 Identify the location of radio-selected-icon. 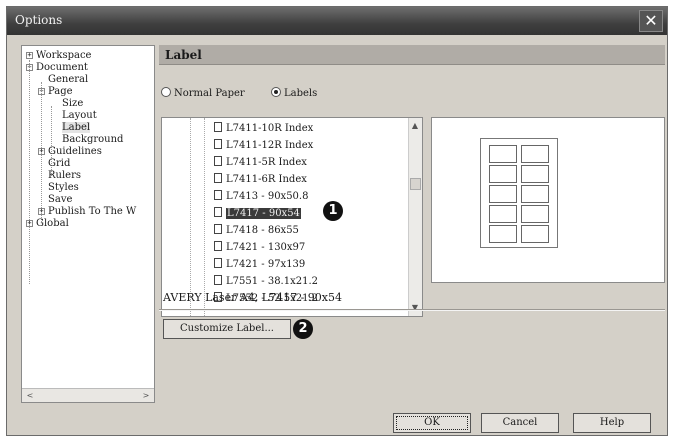
(276, 92).